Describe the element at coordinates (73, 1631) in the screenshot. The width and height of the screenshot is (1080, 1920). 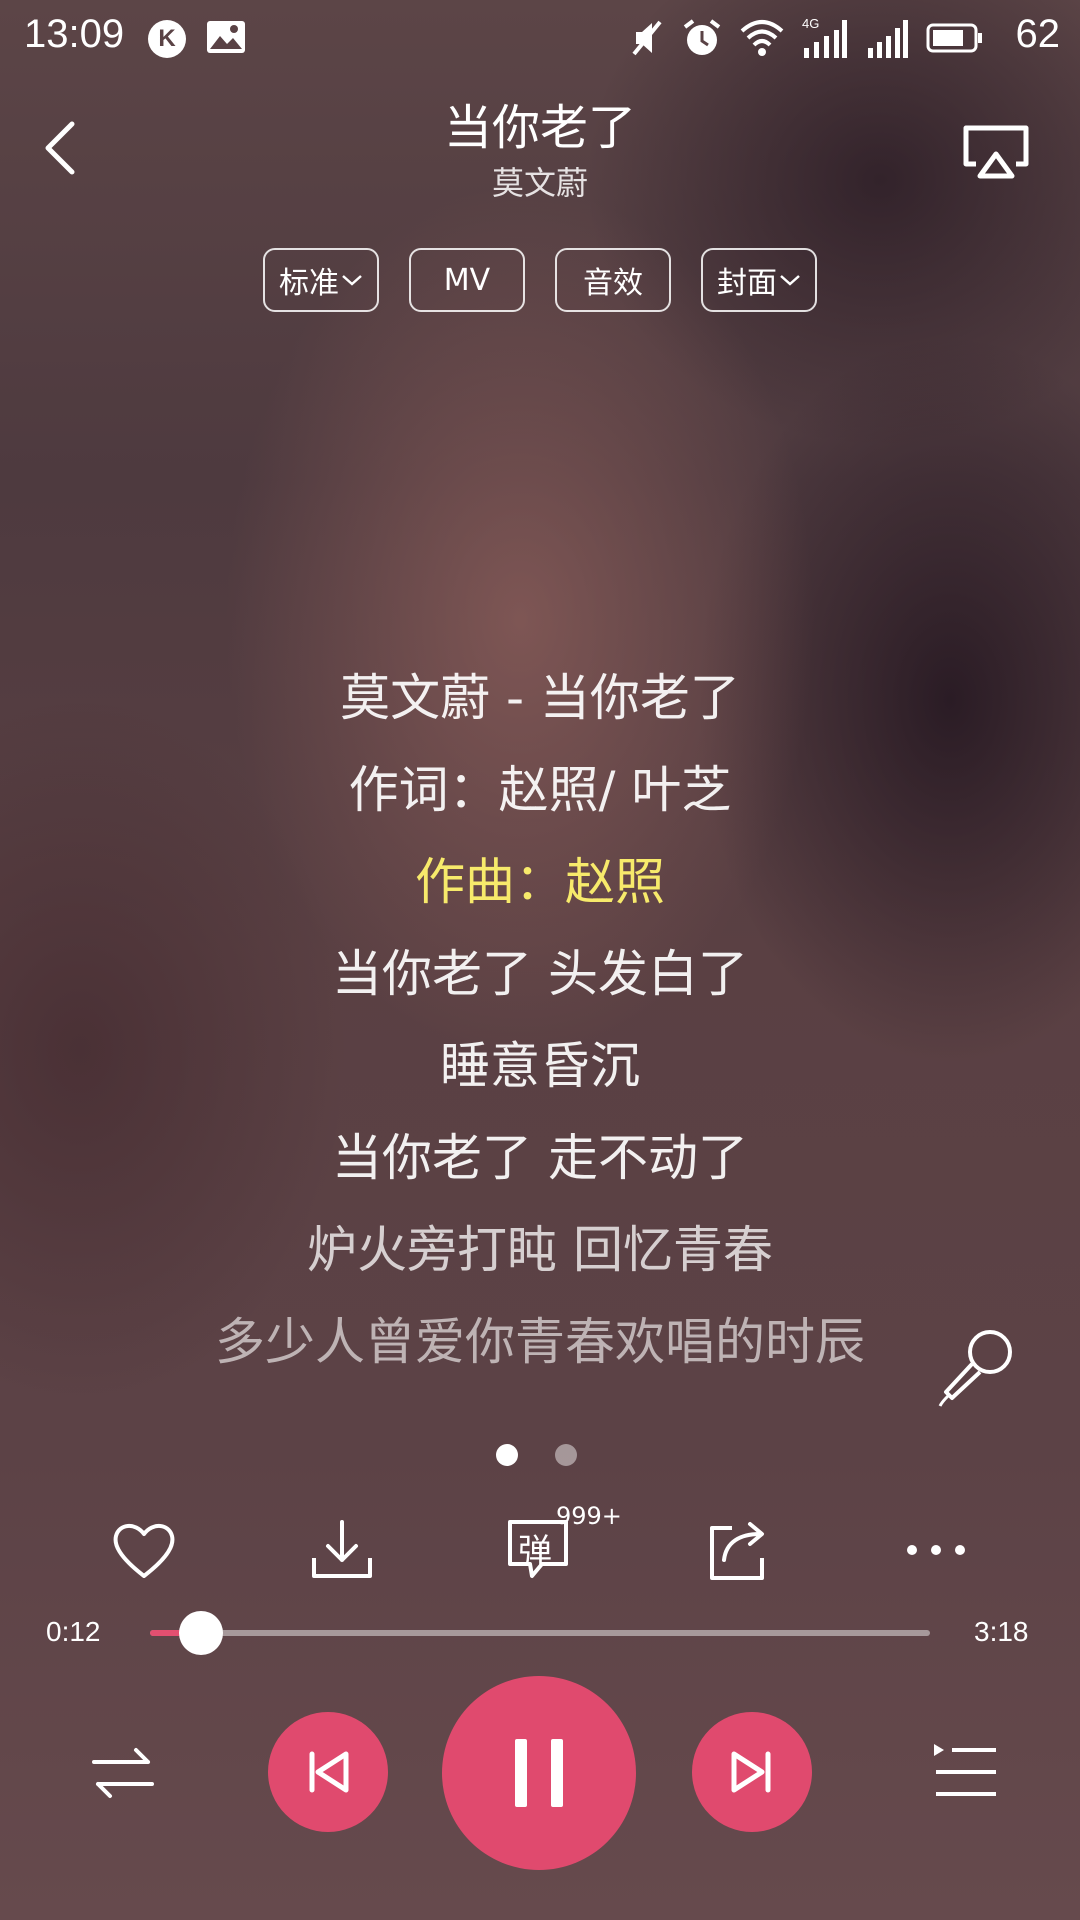
I see `current-time: 0:12` at that location.